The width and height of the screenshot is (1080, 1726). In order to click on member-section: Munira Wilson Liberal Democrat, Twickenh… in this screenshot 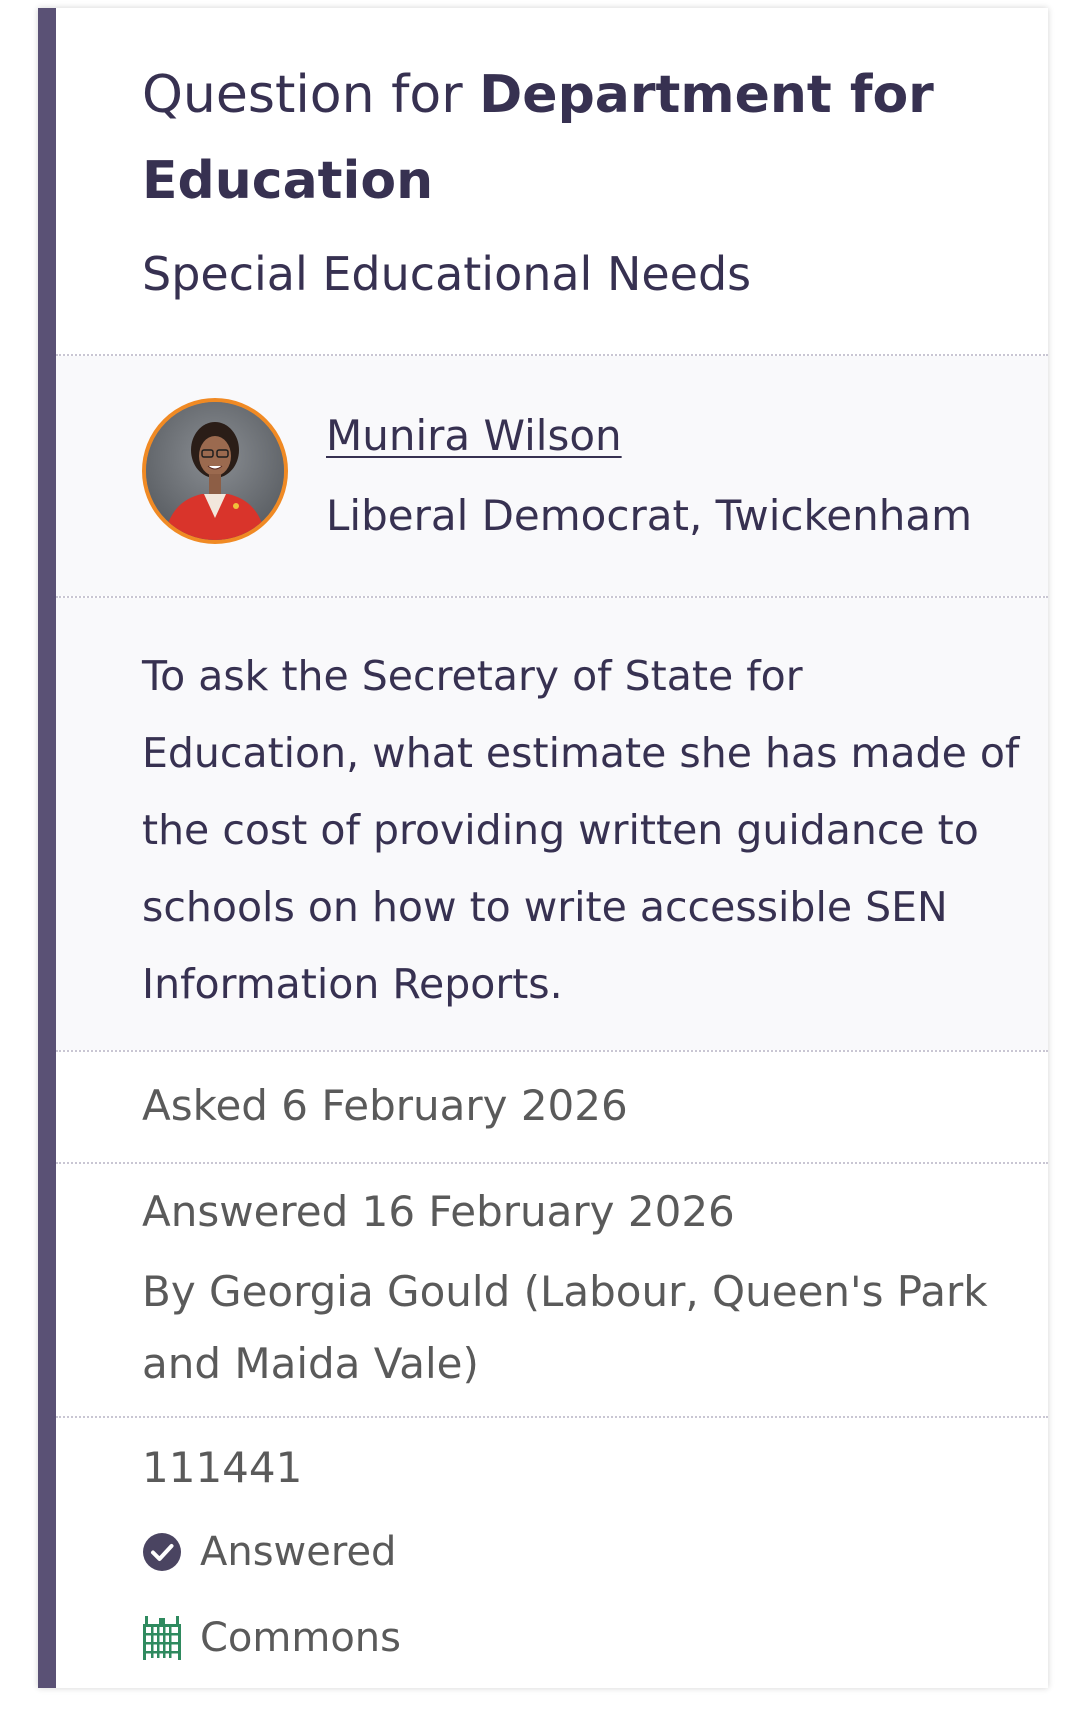, I will do `click(552, 476)`.